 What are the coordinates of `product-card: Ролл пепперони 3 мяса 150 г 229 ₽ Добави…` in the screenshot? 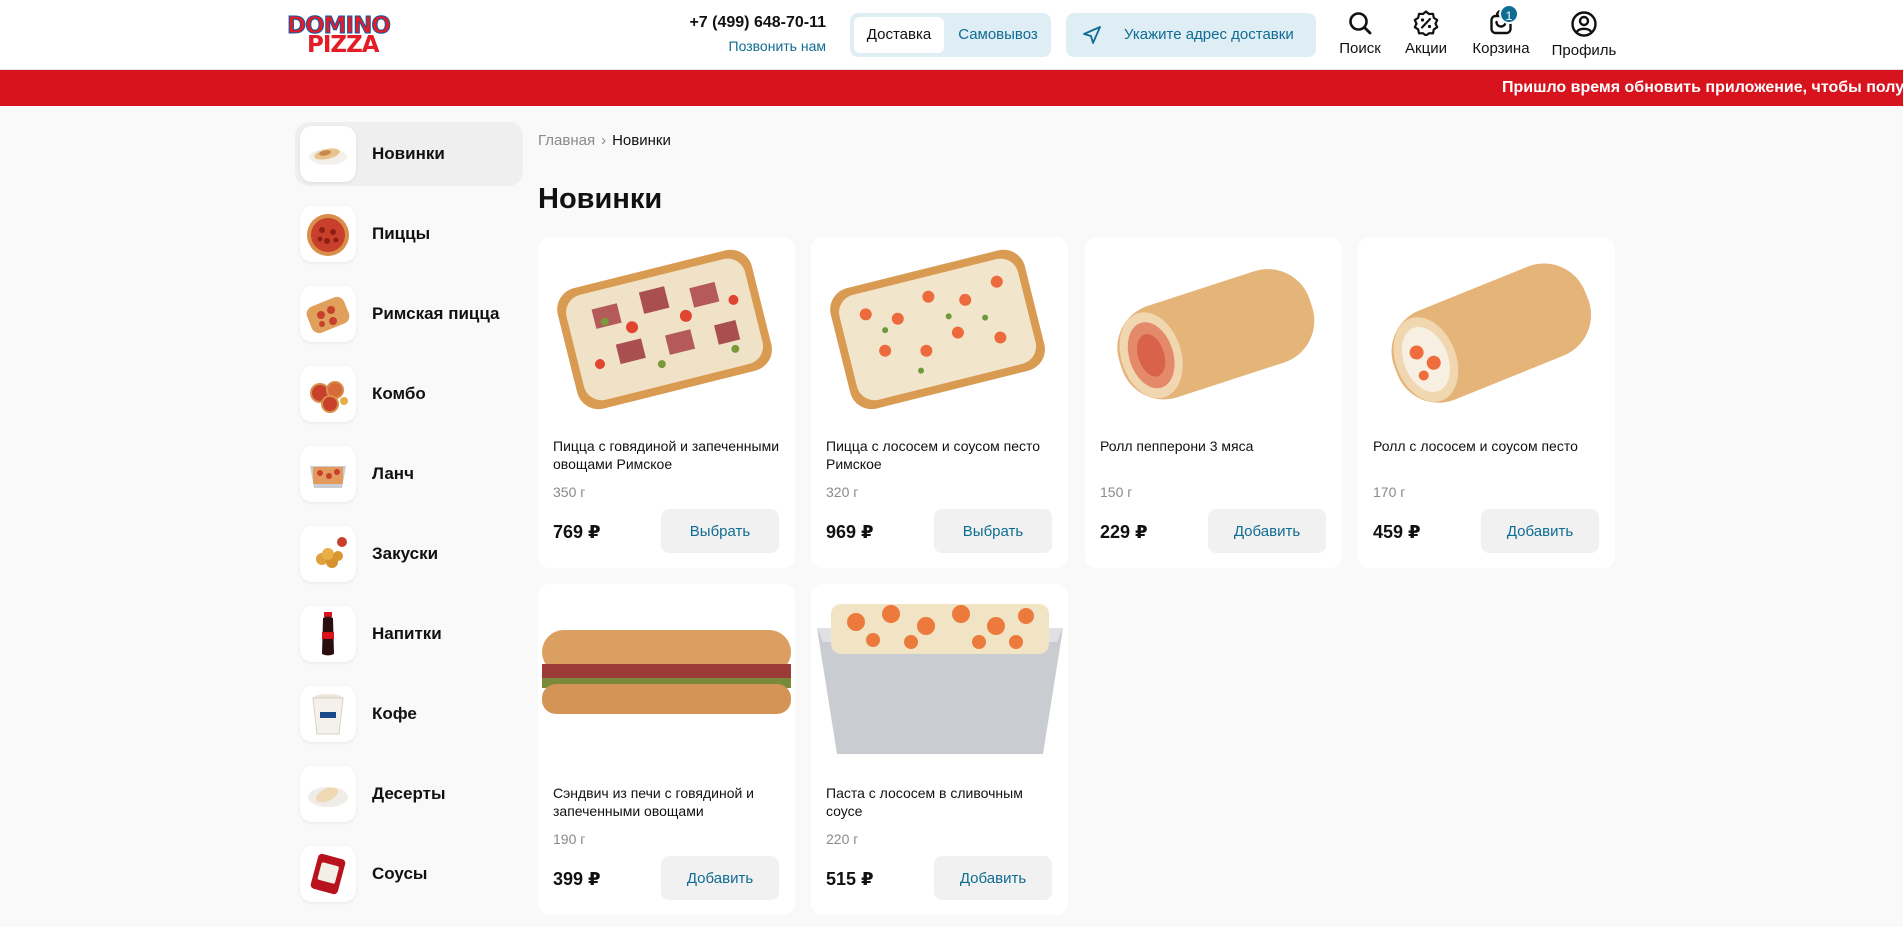 It's located at (1213, 402).